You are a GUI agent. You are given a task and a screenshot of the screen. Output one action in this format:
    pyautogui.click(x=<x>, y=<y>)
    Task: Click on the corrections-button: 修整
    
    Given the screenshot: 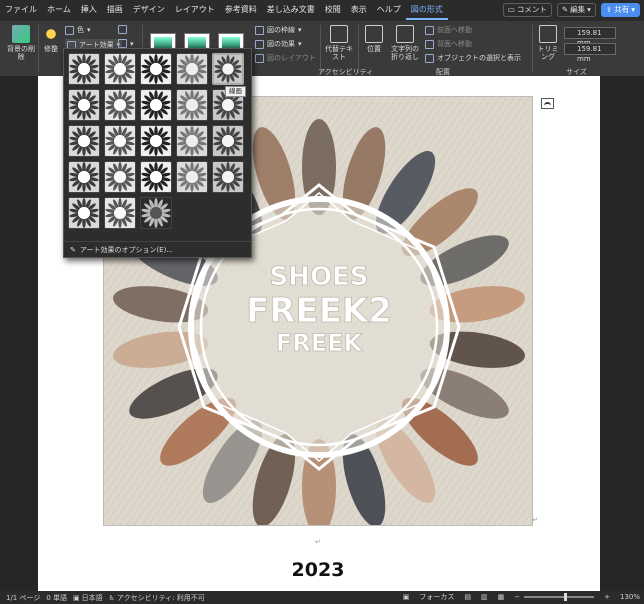 What is the action you would take?
    pyautogui.click(x=51, y=39)
    